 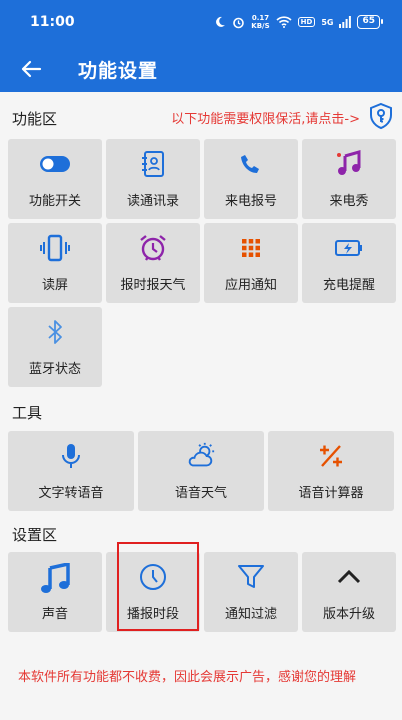 I want to click on tile-read-contacts: 读通讯录, so click(x=153, y=179).